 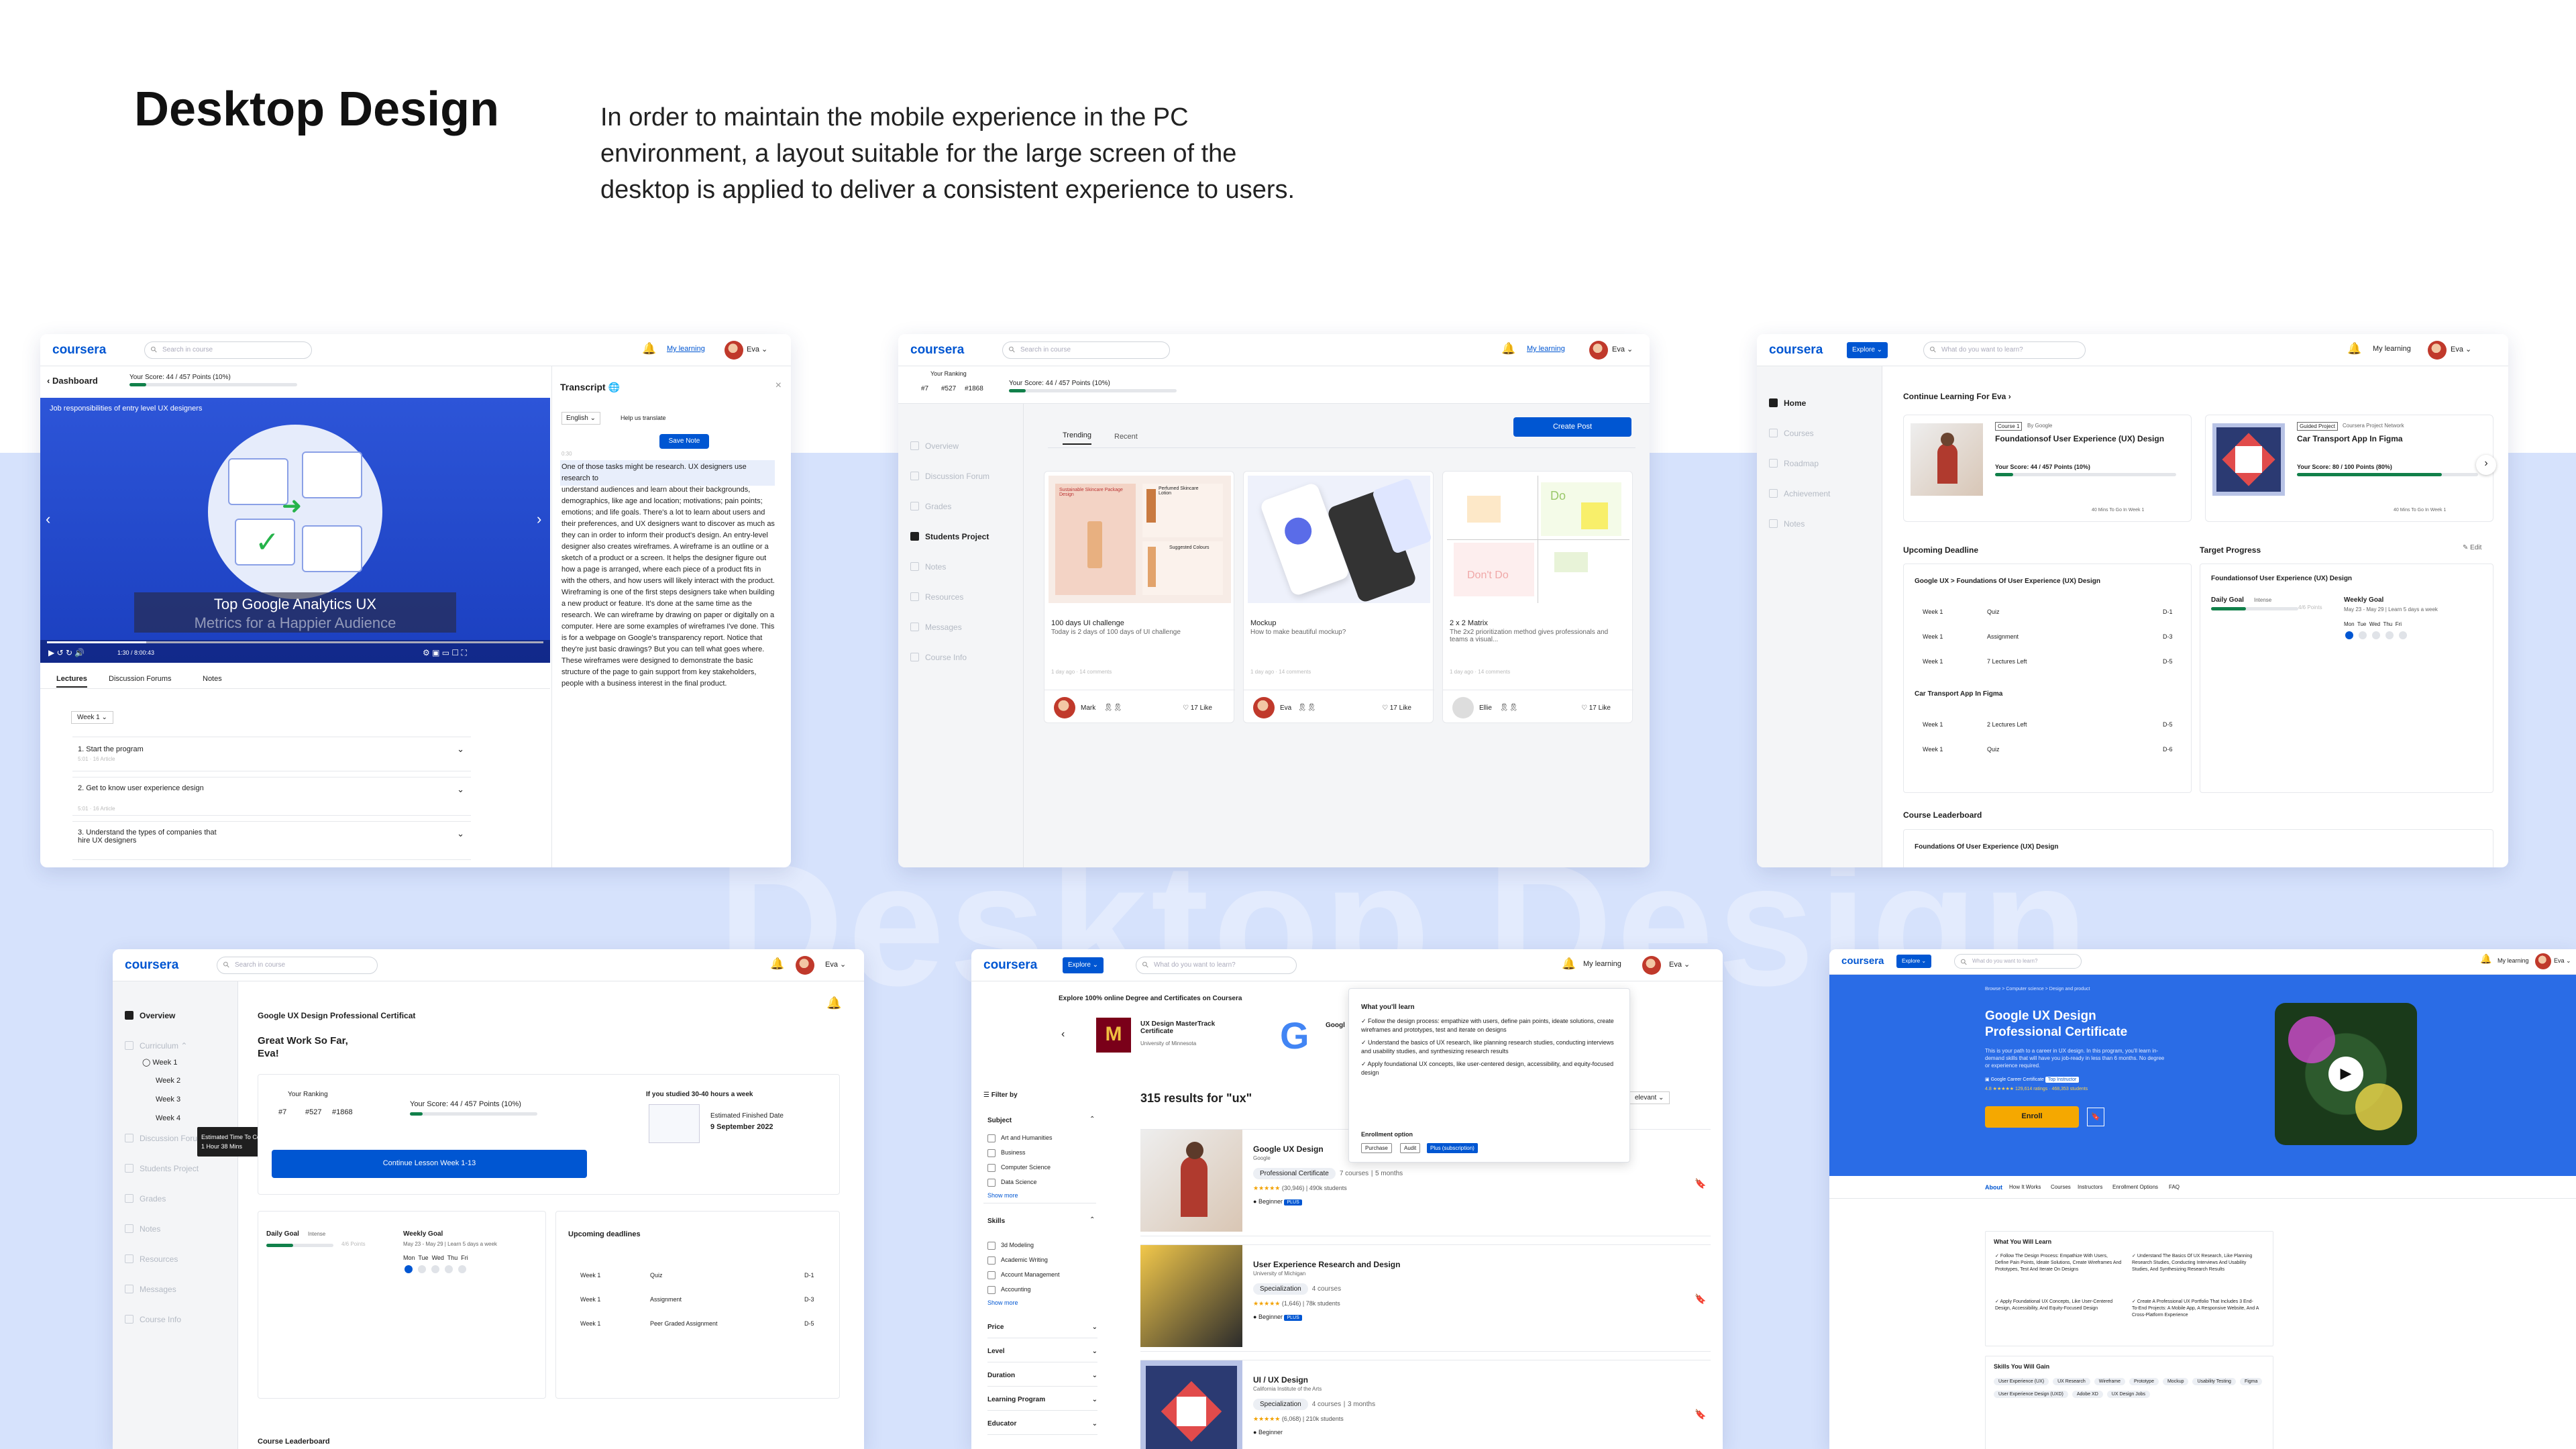 I want to click on tab-notes: Notes, so click(x=212, y=679).